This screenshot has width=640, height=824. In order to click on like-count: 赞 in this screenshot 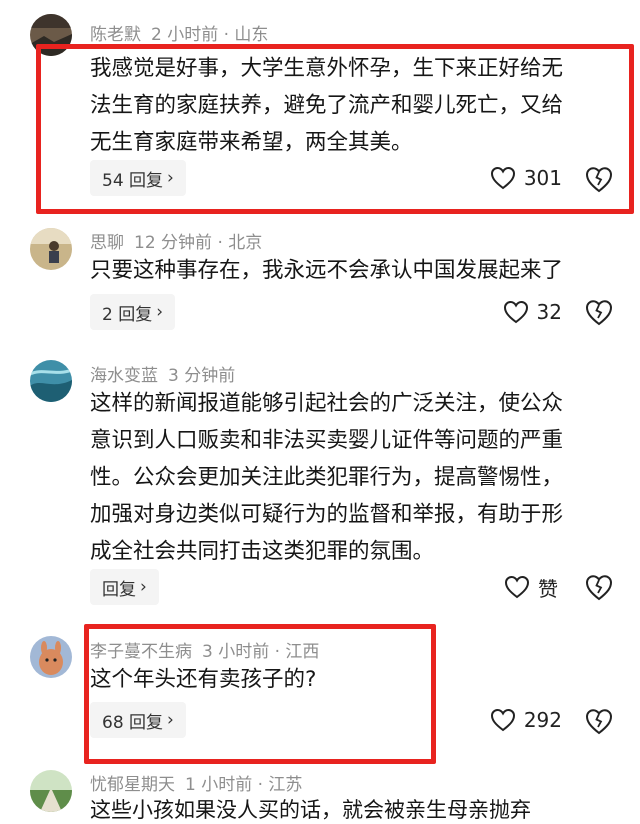, I will do `click(548, 588)`.